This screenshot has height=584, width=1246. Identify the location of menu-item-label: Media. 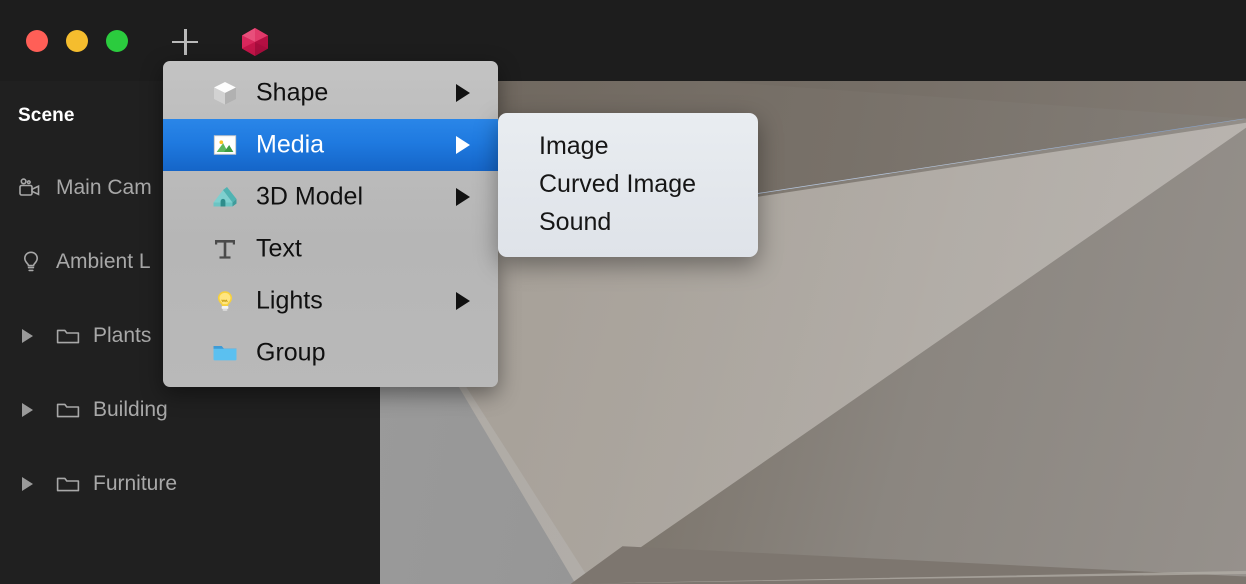
(290, 144).